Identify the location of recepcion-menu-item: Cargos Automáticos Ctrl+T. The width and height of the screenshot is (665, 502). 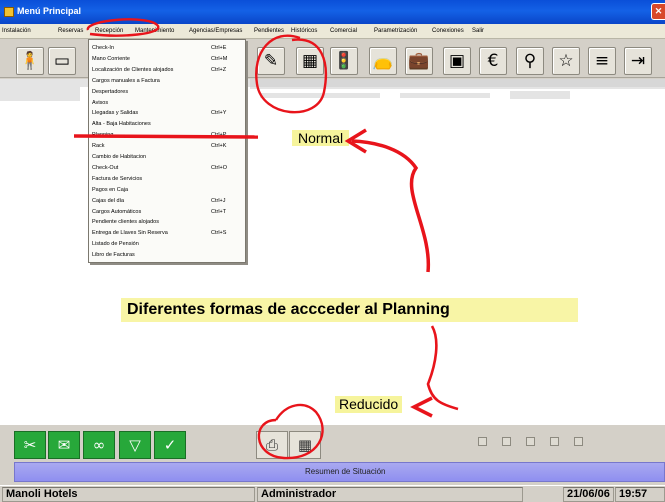
(168, 212).